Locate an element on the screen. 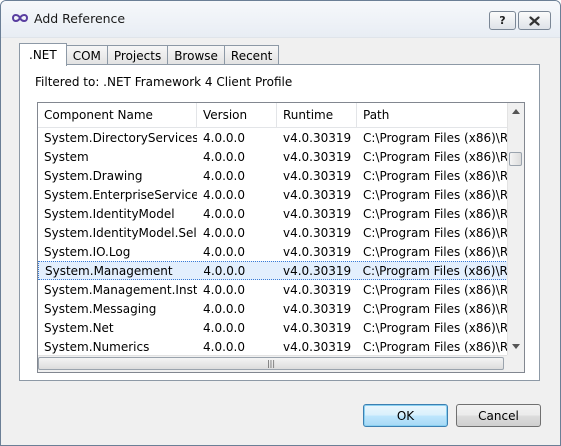  cell-name: System is located at coordinates (66, 156).